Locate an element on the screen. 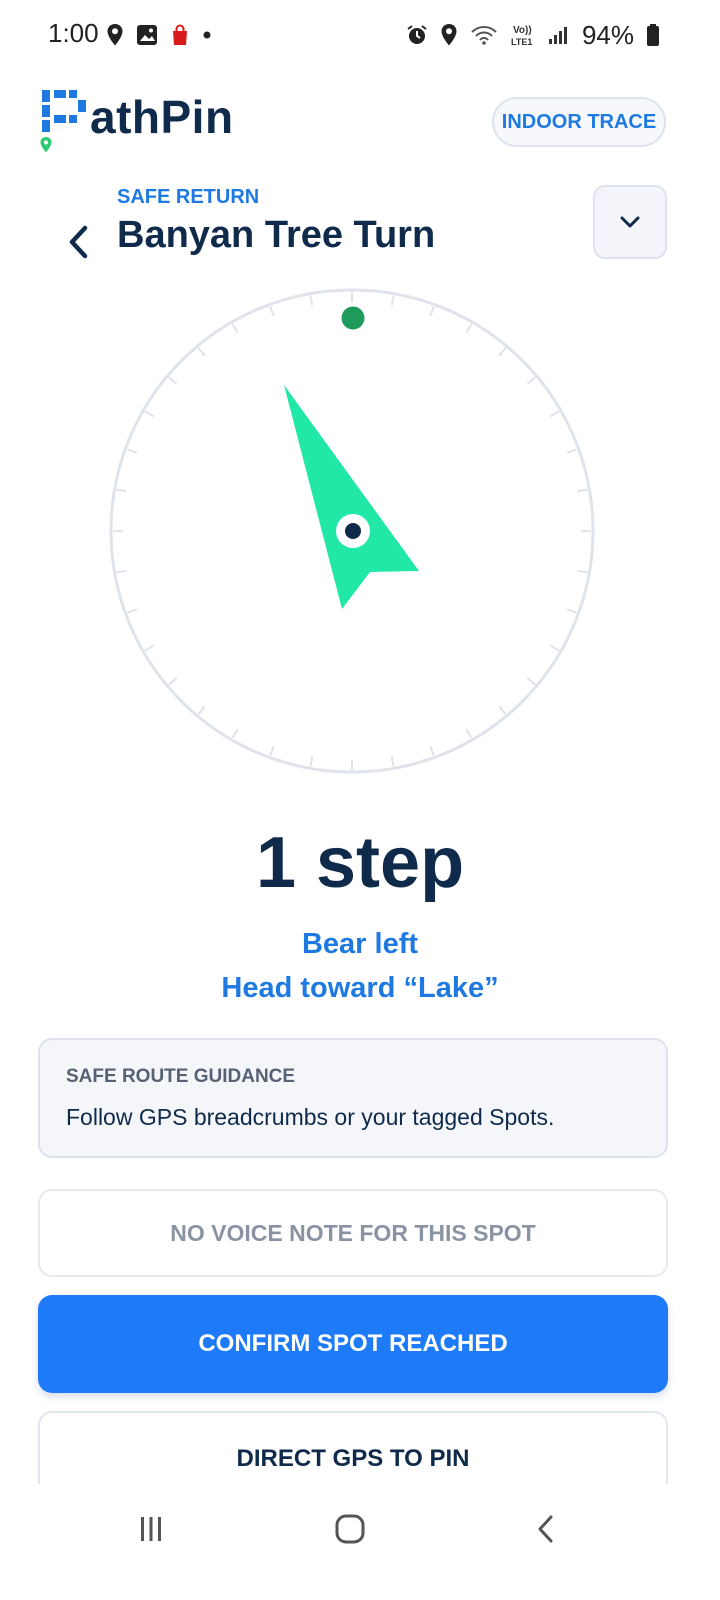 The height and width of the screenshot is (1600, 720). dot-icon is located at coordinates (207, 35).